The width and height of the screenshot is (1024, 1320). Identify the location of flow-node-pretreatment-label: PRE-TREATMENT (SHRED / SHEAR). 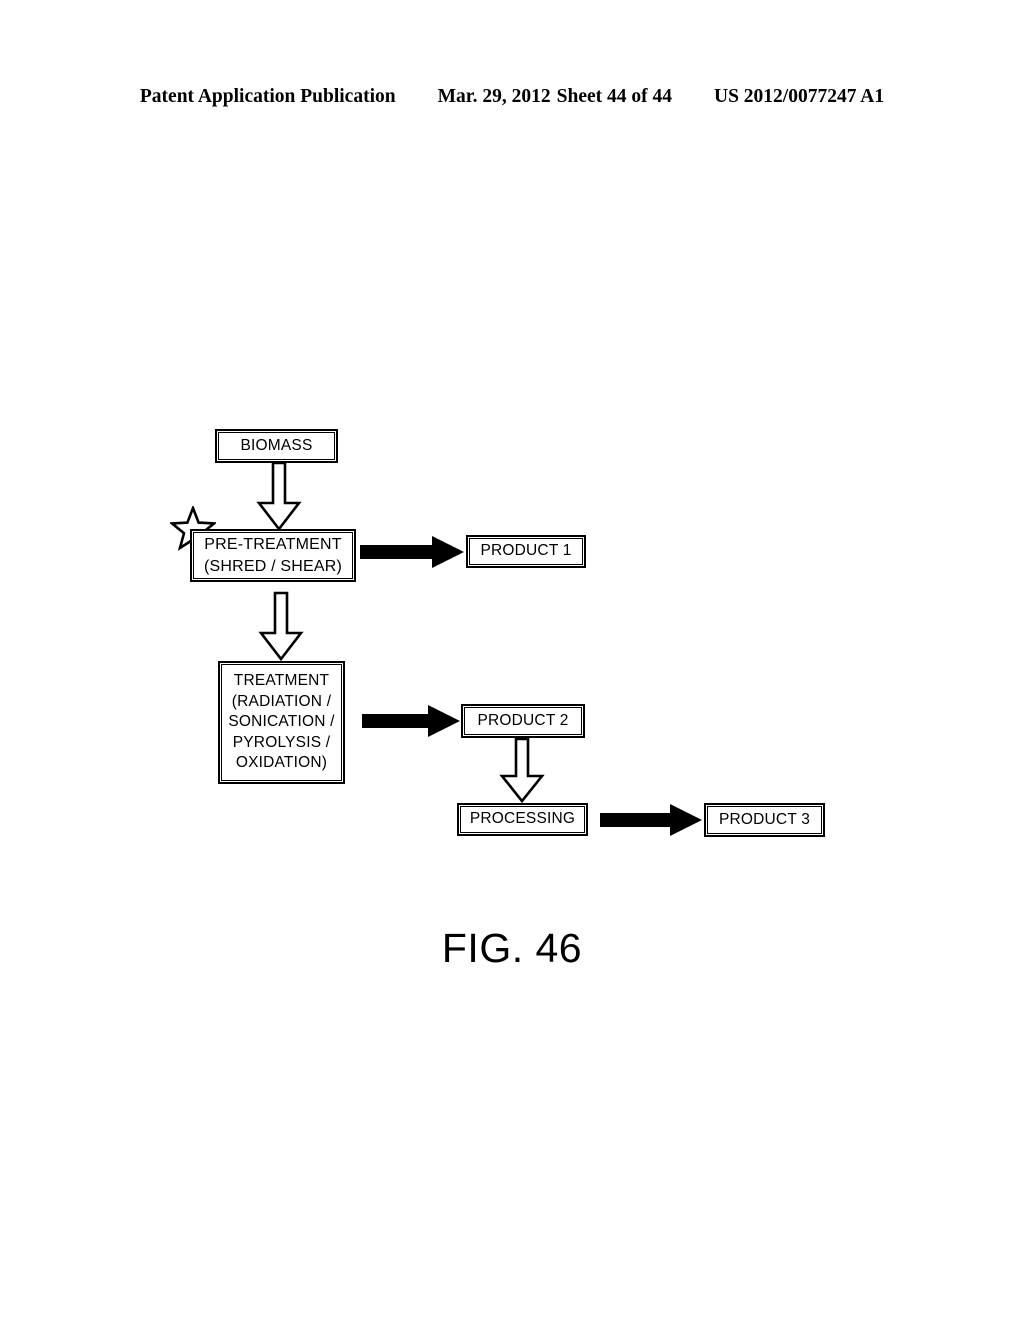
(273, 555).